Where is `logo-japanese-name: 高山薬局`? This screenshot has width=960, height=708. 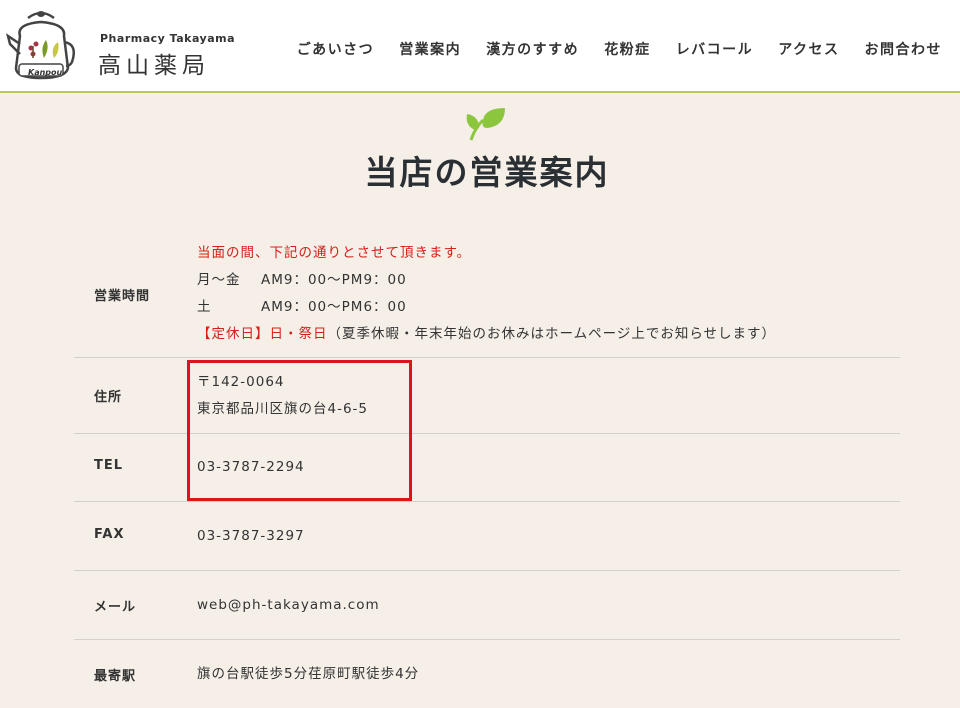
logo-japanese-name: 高山薬局 is located at coordinates (154, 66).